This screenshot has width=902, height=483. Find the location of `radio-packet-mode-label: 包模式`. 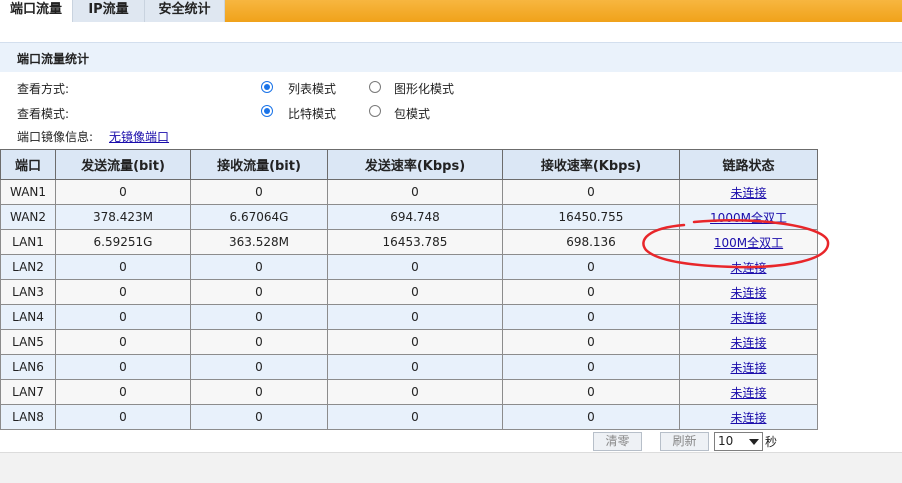

radio-packet-mode-label: 包模式 is located at coordinates (412, 114).